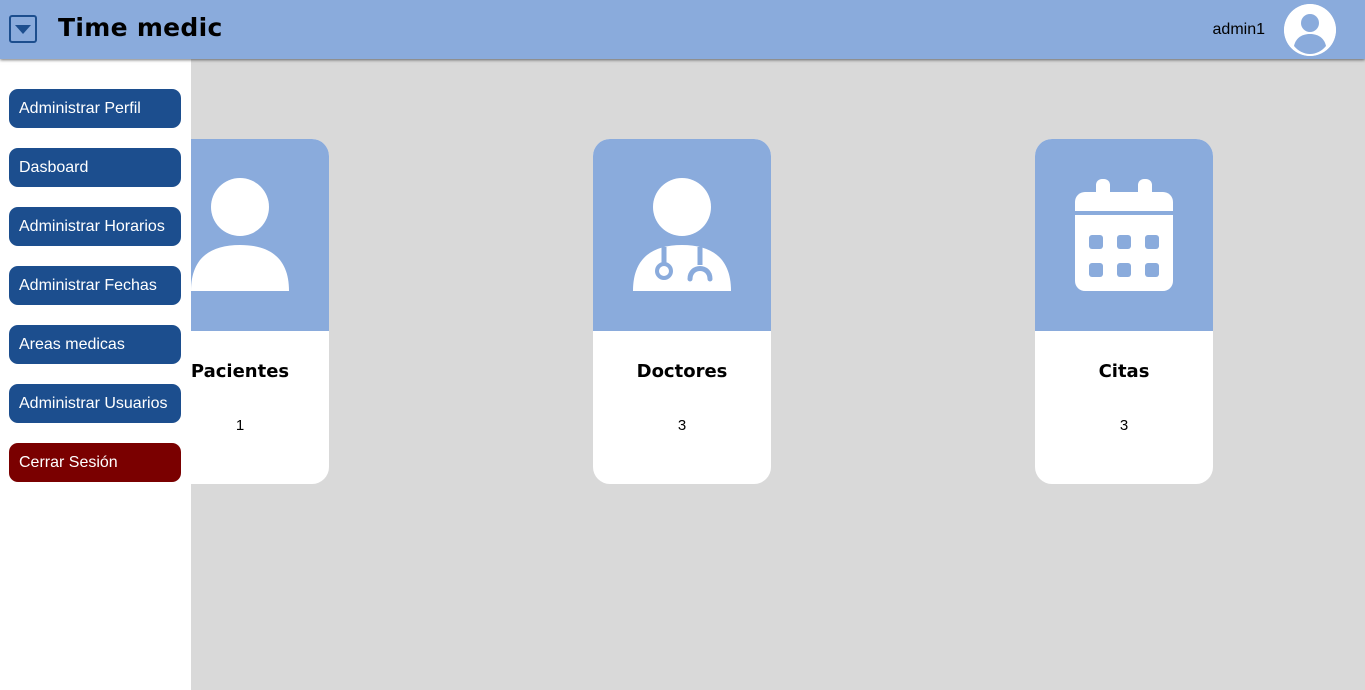 The width and height of the screenshot is (1365, 690). I want to click on doctor-icon, so click(682, 234).